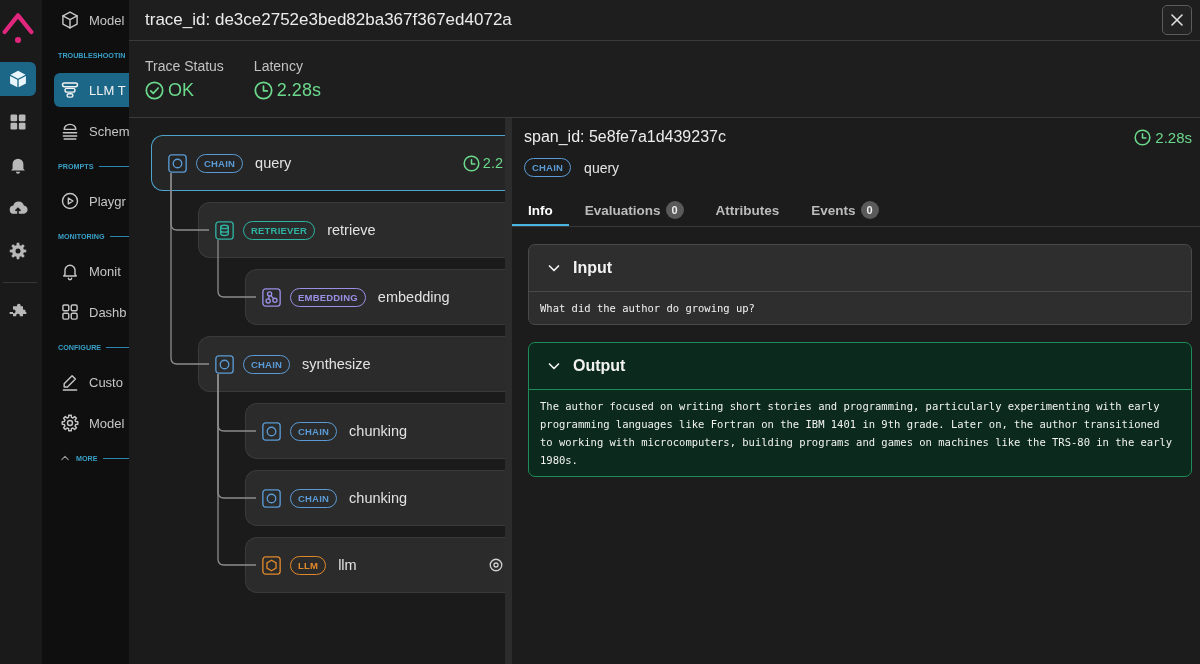 The image size is (1200, 664). What do you see at coordinates (492, 163) in the screenshot?
I see `span-latency: 2.2` at bounding box center [492, 163].